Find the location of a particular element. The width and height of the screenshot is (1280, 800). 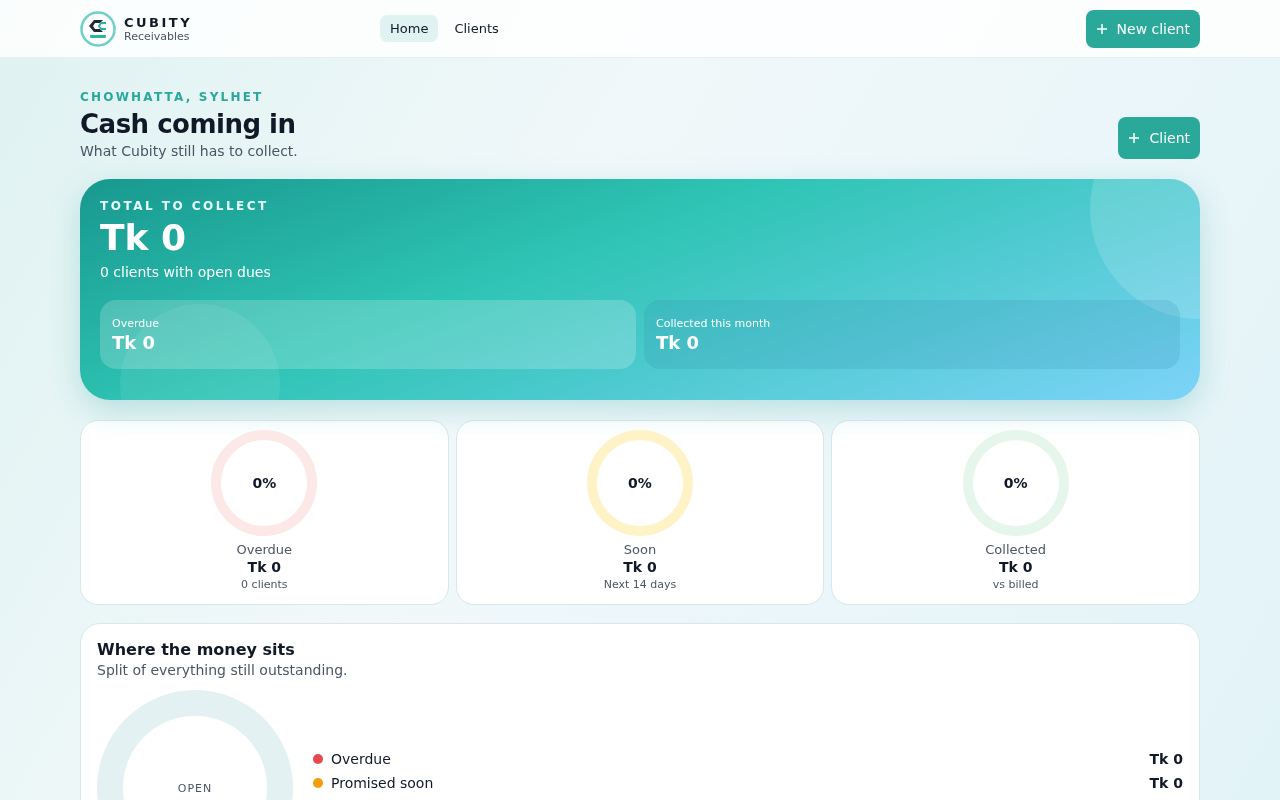

total-label: TOTAL TO COLLECT is located at coordinates (185, 206).